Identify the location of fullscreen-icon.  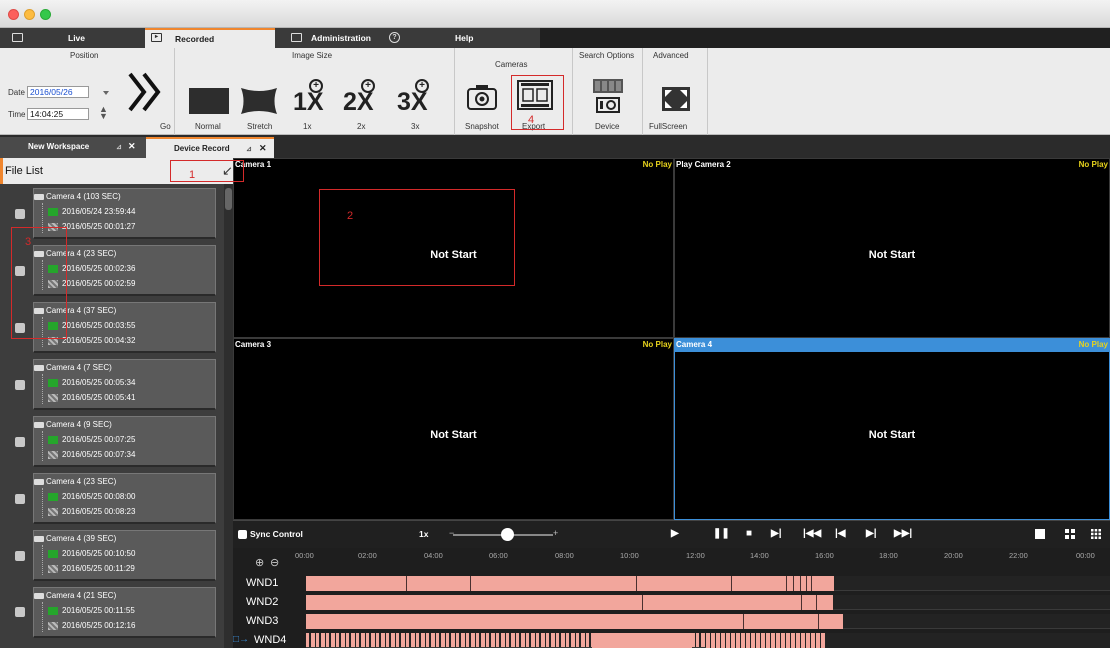
(676, 99).